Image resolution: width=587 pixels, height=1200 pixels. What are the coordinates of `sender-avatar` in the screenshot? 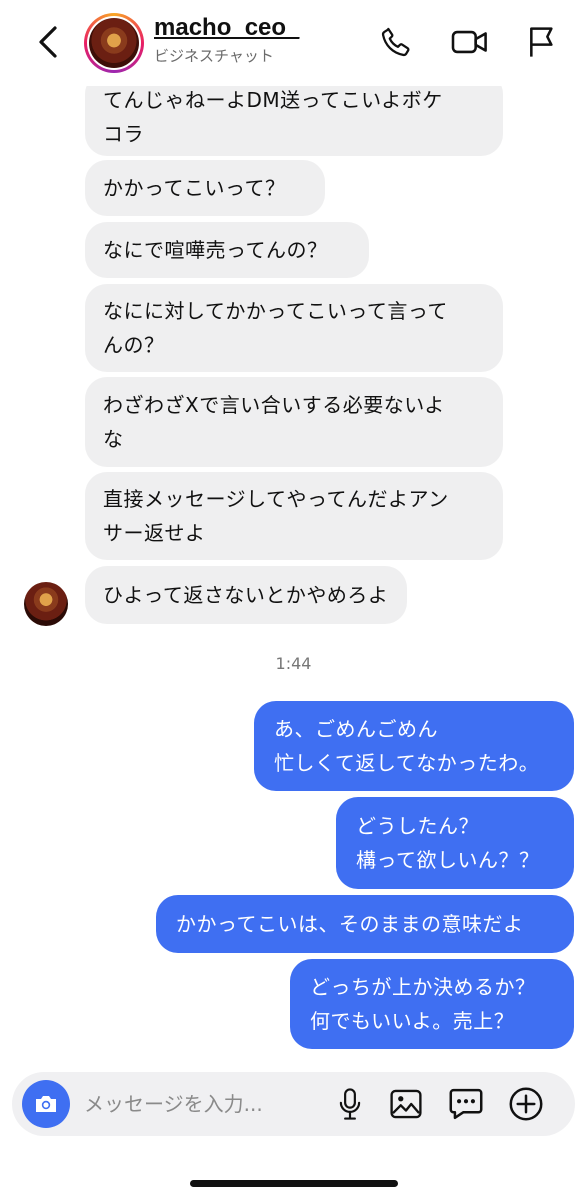 It's located at (46, 604).